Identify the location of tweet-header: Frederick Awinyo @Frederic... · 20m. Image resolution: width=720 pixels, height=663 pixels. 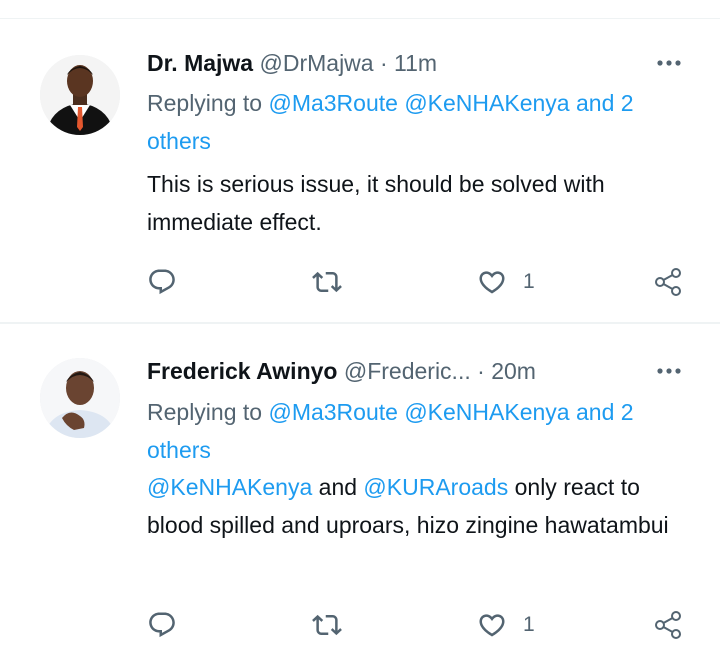
(341, 371).